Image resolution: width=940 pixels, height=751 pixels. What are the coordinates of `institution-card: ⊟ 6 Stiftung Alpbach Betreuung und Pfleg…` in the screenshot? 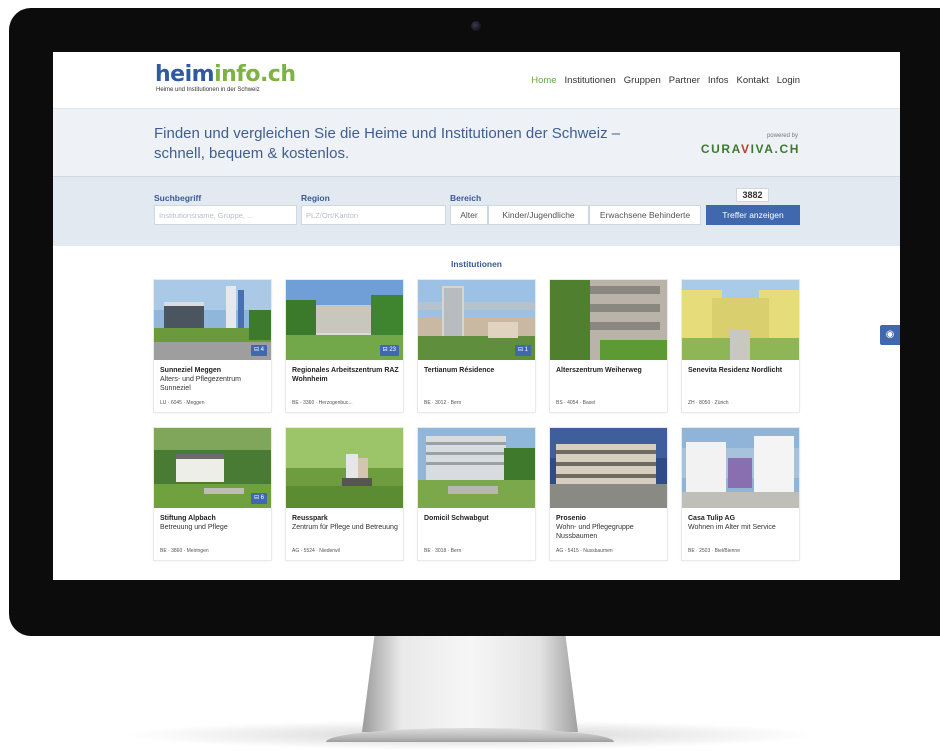 It's located at (212, 494).